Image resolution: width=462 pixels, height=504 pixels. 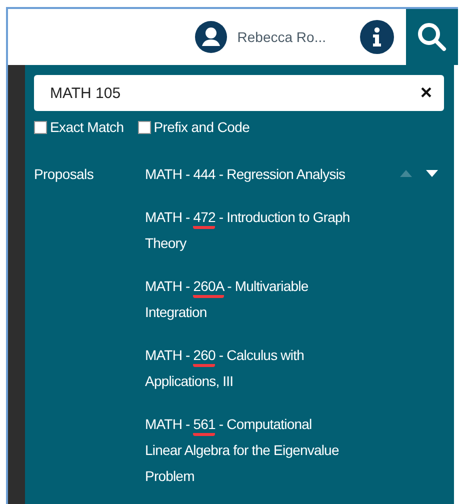 What do you see at coordinates (426, 93) in the screenshot?
I see `clear-button: ×` at bounding box center [426, 93].